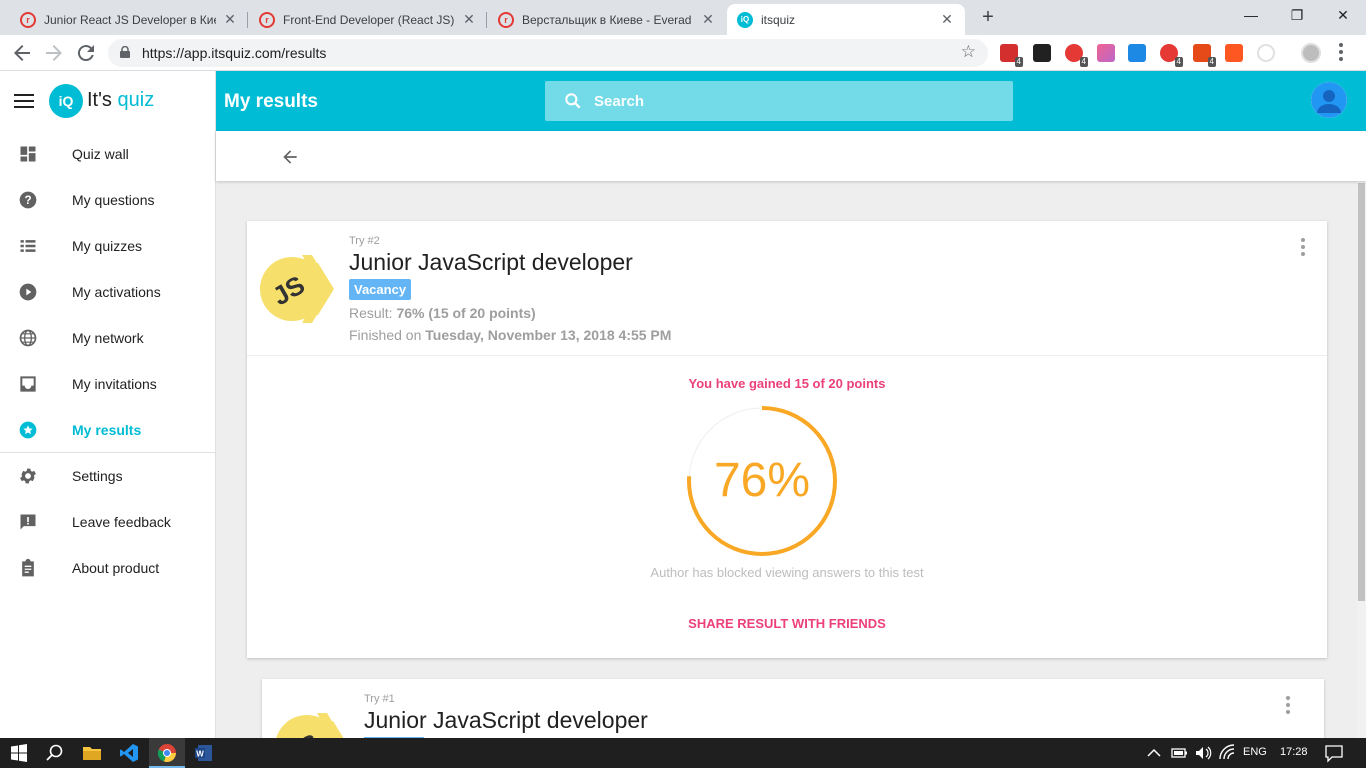 This screenshot has width=1366, height=768. I want to click on new-tab-button: +, so click(988, 17).